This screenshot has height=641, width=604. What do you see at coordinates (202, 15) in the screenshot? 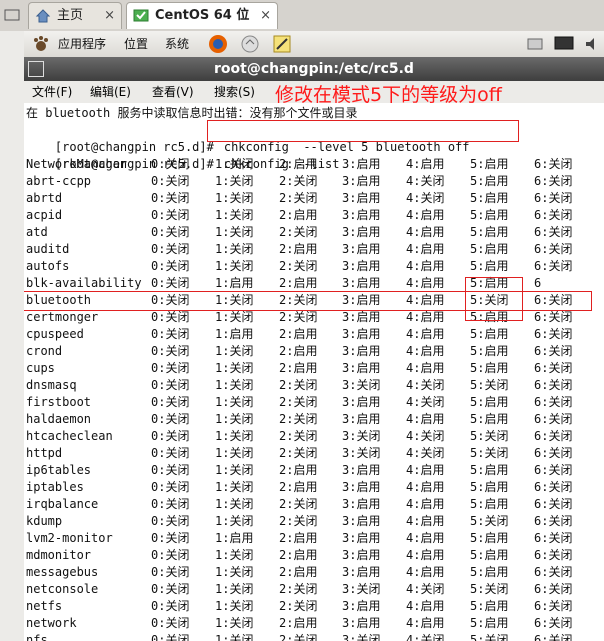
I see `tab-centos: CentOS 64 位 ×` at bounding box center [202, 15].